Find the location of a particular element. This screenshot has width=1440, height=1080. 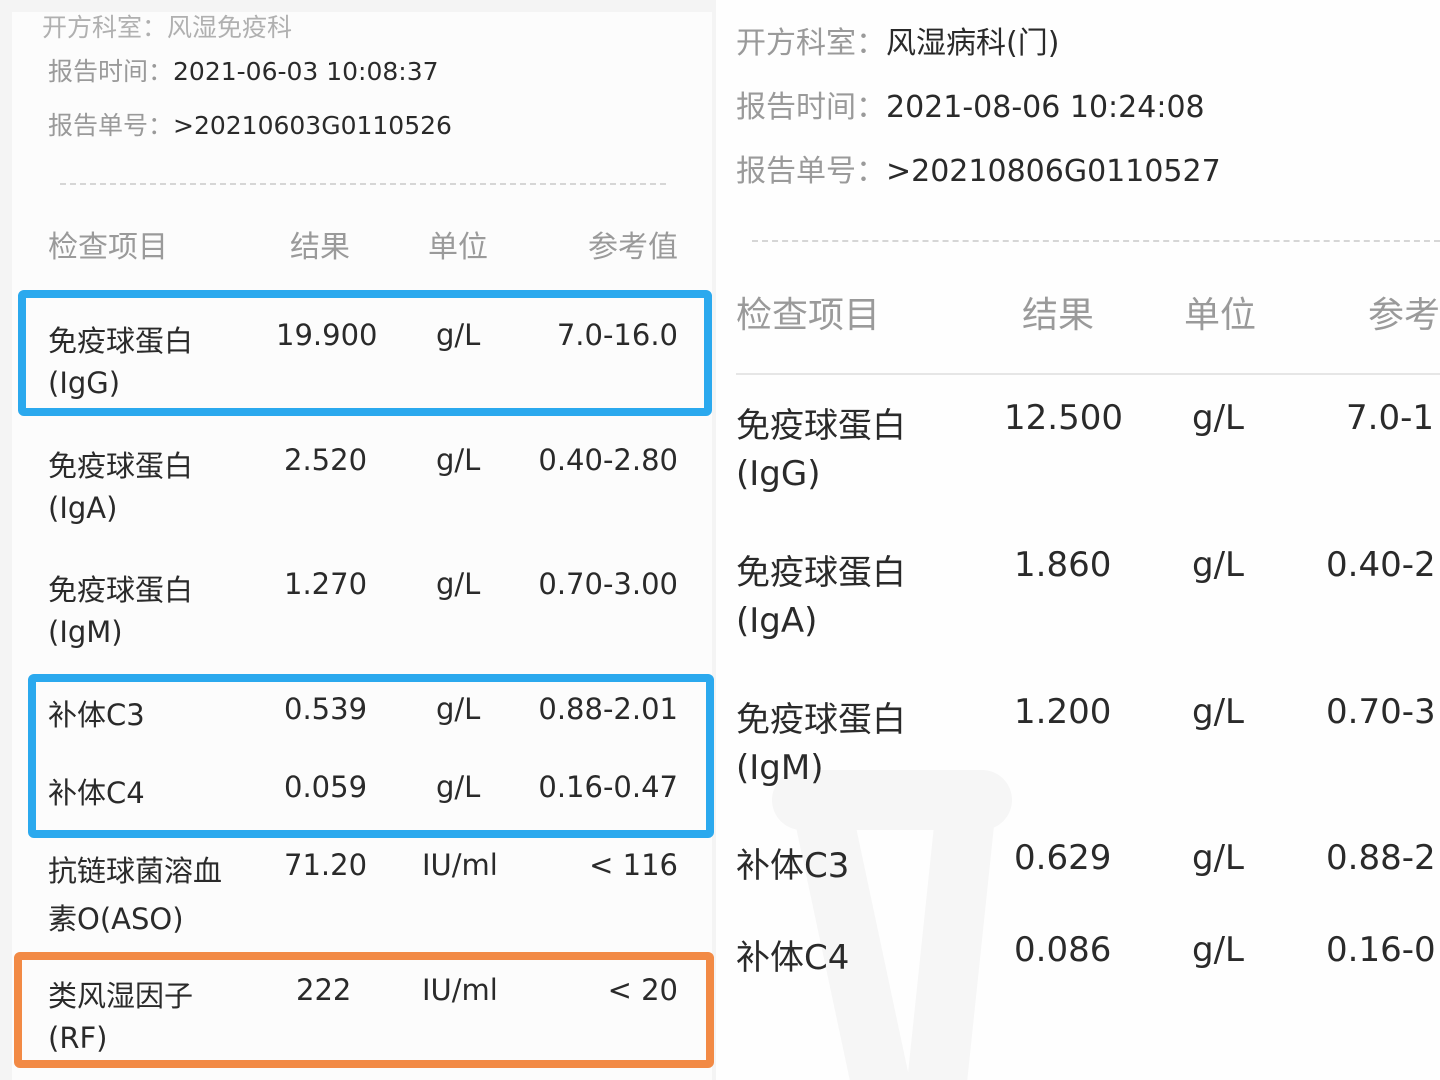

result-value: 12.500 is located at coordinates (1063, 418).